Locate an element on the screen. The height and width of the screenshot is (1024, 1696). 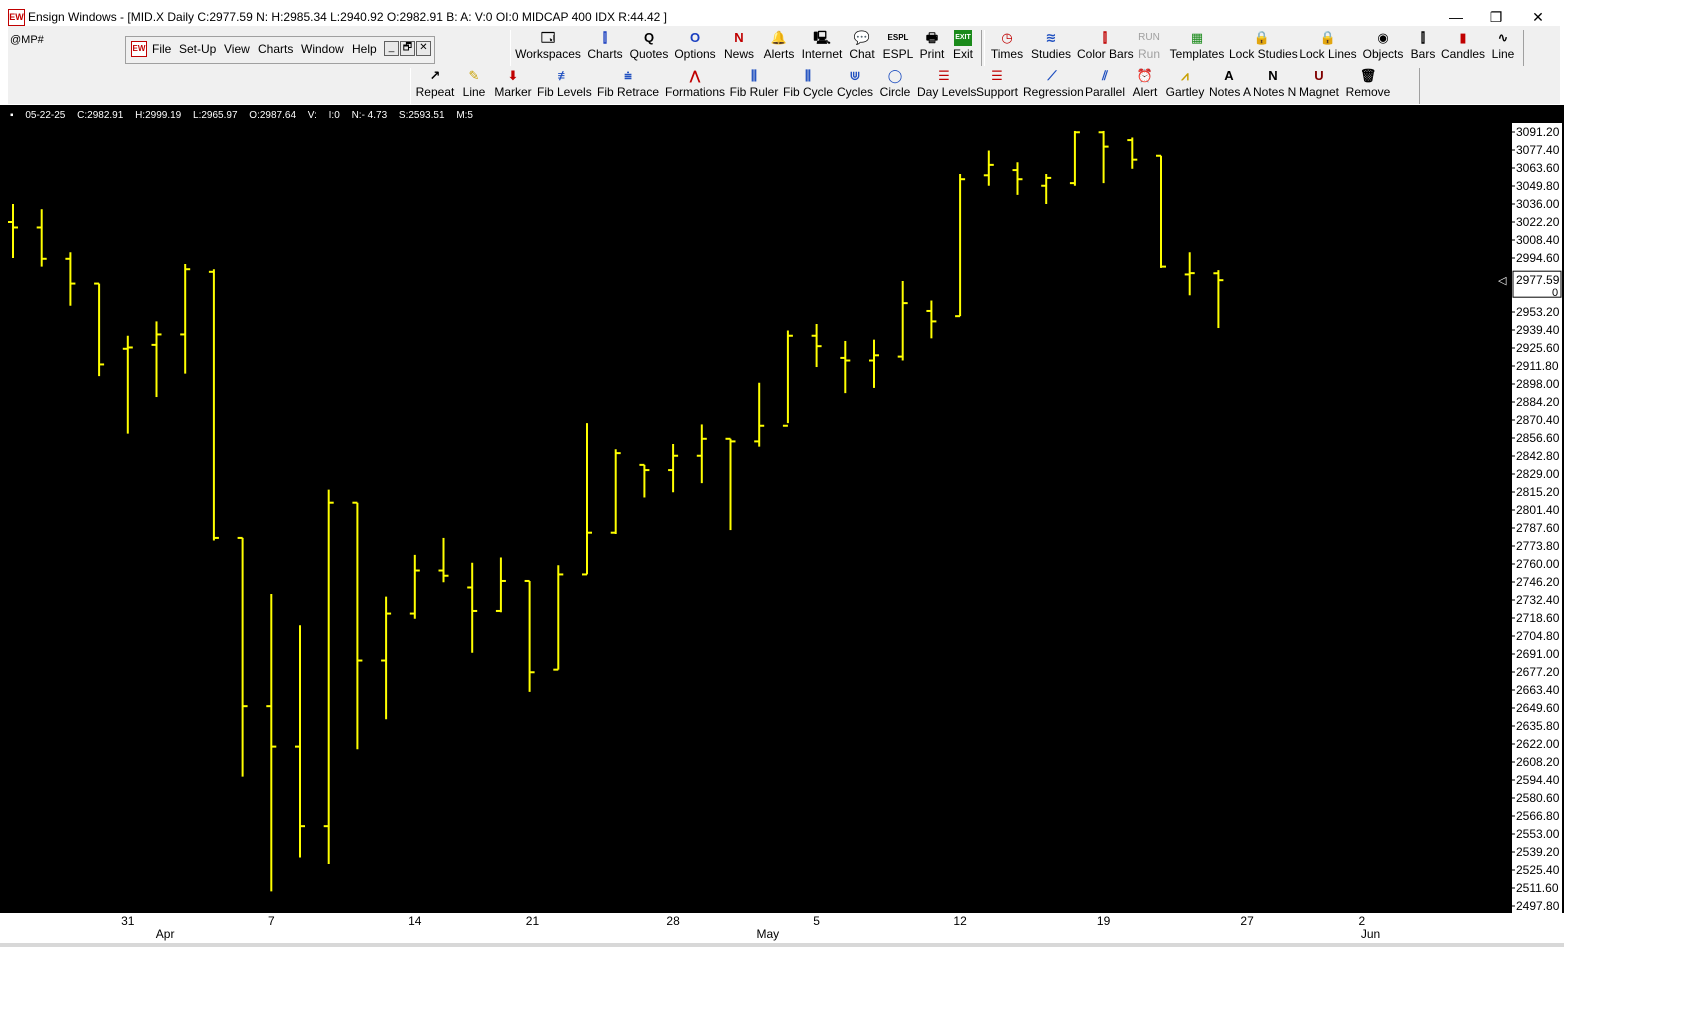
tool-remove-button: 🗑 Remove is located at coordinates (1368, 83).